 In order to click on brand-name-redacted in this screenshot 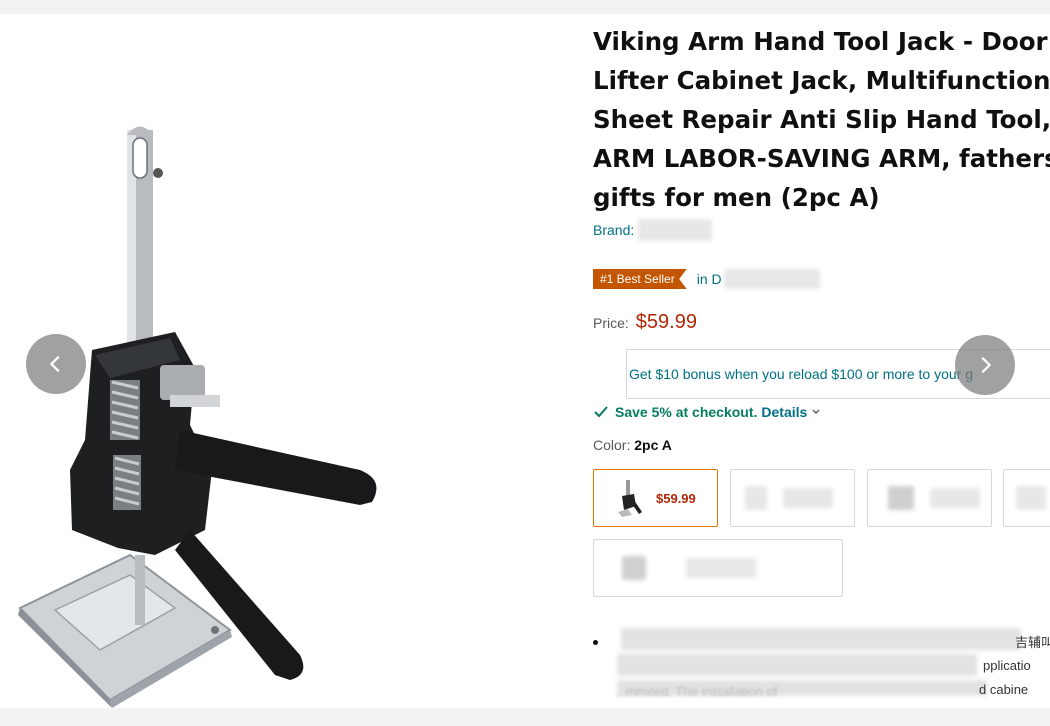, I will do `click(675, 230)`.